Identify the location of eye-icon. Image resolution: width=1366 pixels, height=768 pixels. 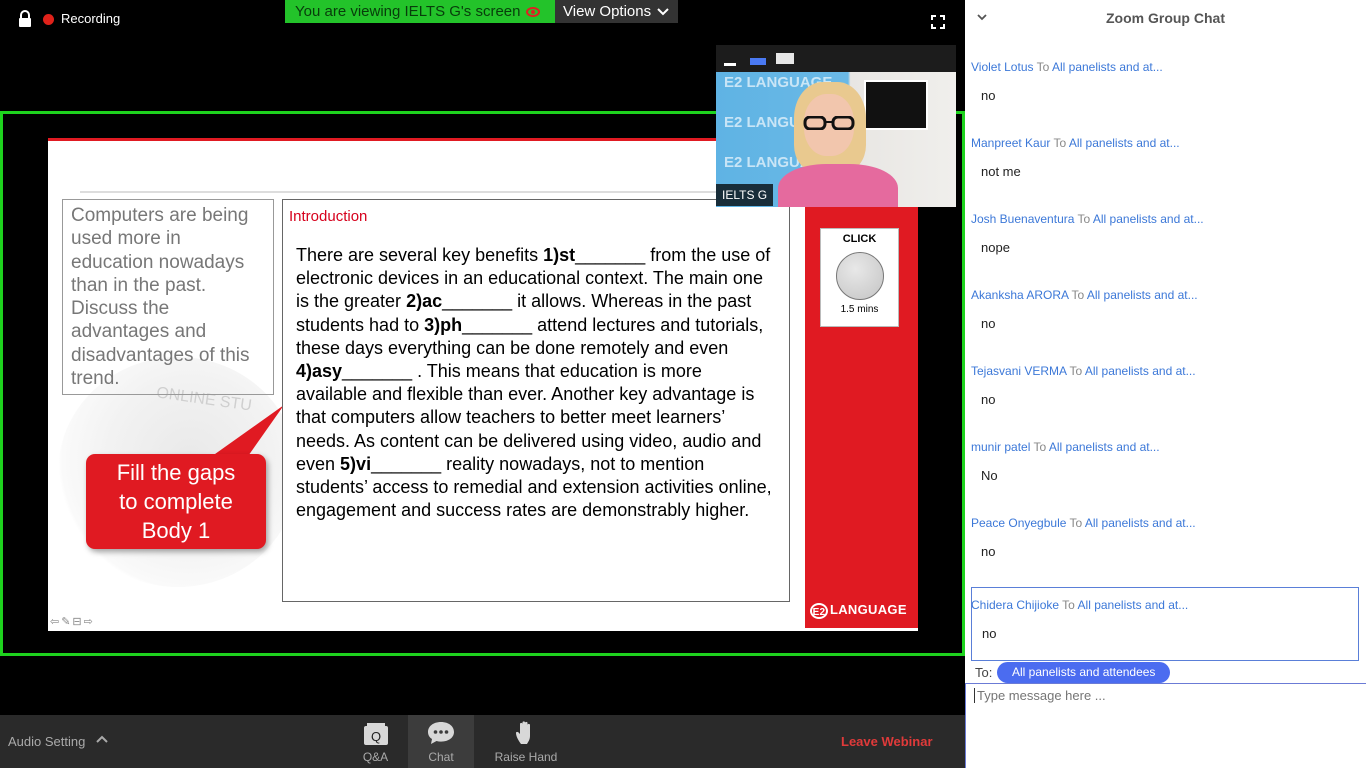
(533, 12).